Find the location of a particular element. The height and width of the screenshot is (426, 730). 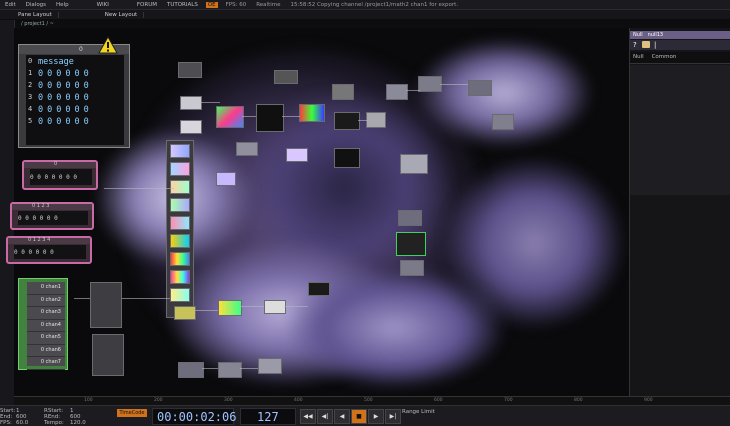

fps-label: FPS: is located at coordinates (6, 423).